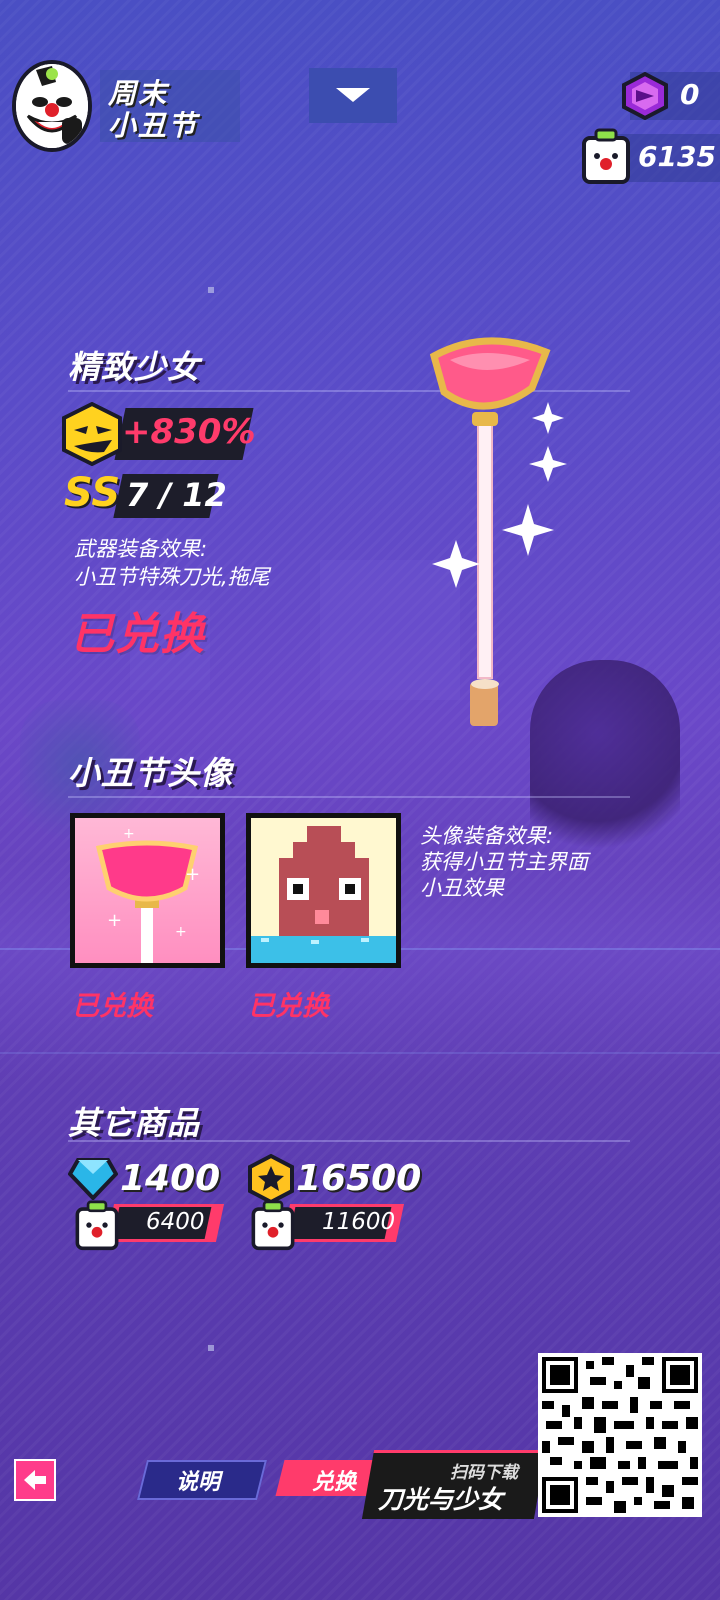  I want to click on chevron-down-icon, so click(353, 95).